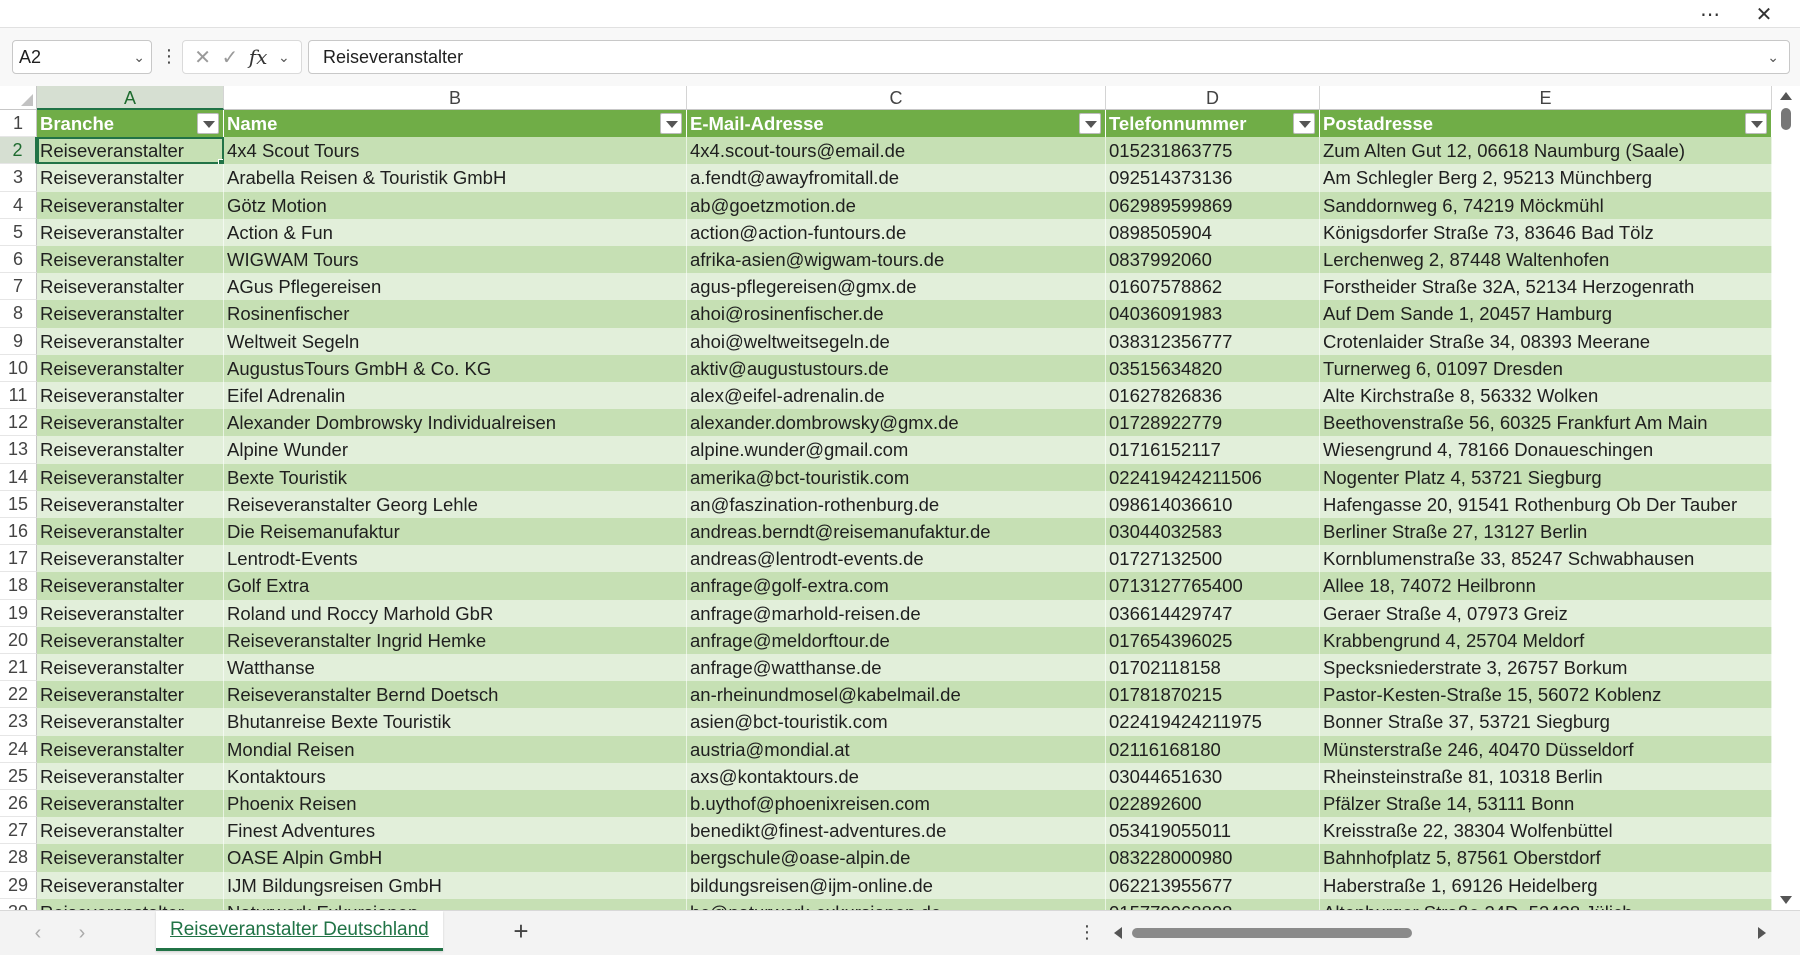 This screenshot has width=1800, height=955. Describe the element at coordinates (1546, 396) in the screenshot. I see `cell-postadresse: Alte Kirchstraße 8, 56332 Wolken` at that location.